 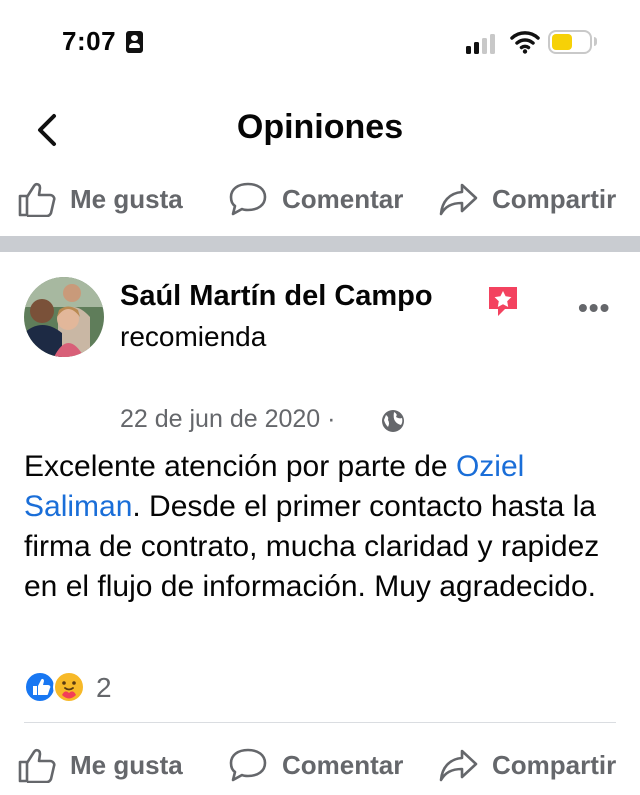 I want to click on avatar, so click(x=64, y=317).